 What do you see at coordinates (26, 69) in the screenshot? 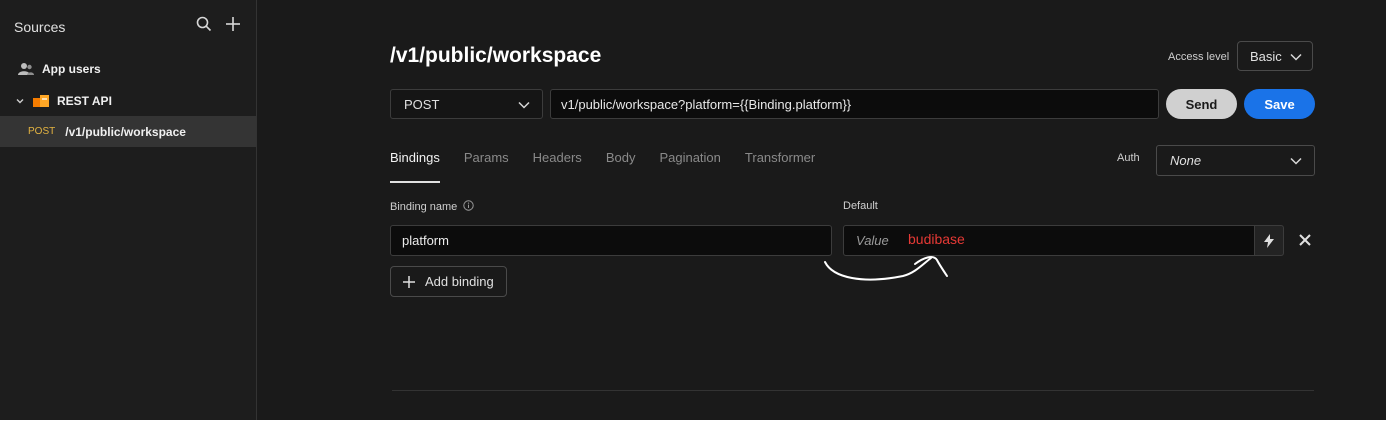
I see `users-icon` at bounding box center [26, 69].